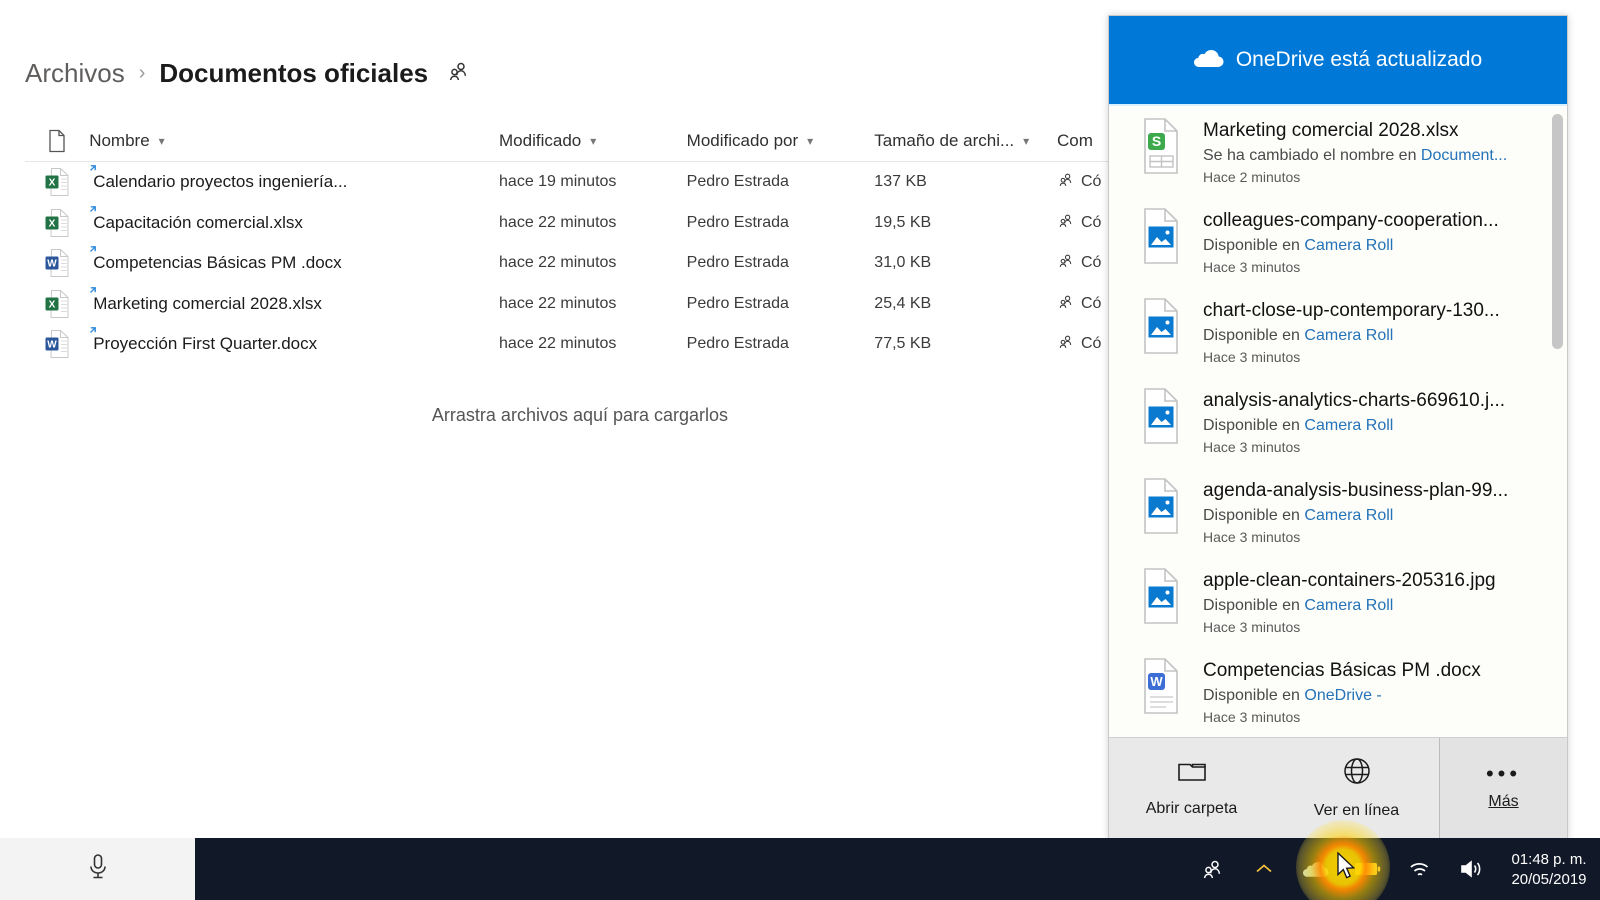  I want to click on activity-item-status-link: OneDrive -, so click(1342, 695).